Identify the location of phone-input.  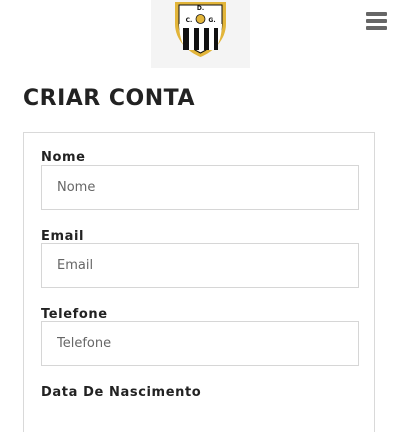
(200, 343).